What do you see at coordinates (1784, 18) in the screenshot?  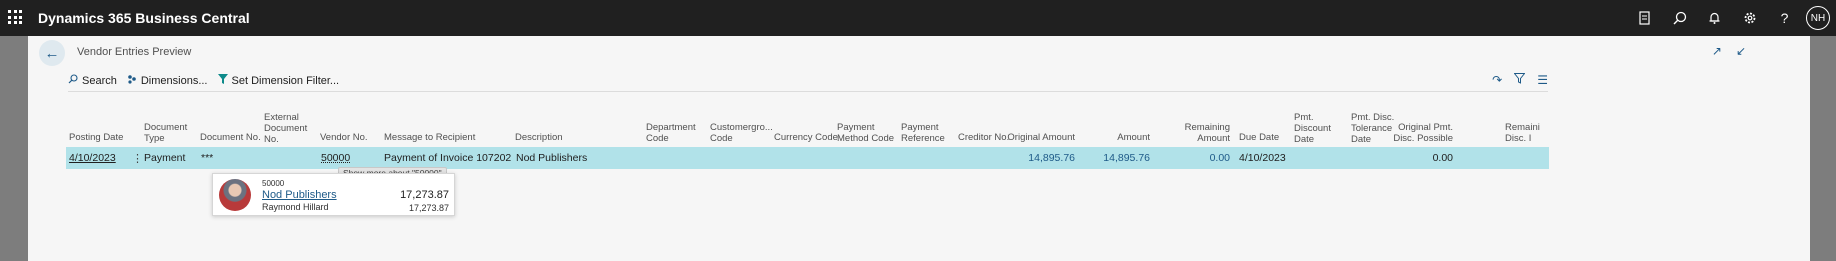 I see `help-icon: ?` at bounding box center [1784, 18].